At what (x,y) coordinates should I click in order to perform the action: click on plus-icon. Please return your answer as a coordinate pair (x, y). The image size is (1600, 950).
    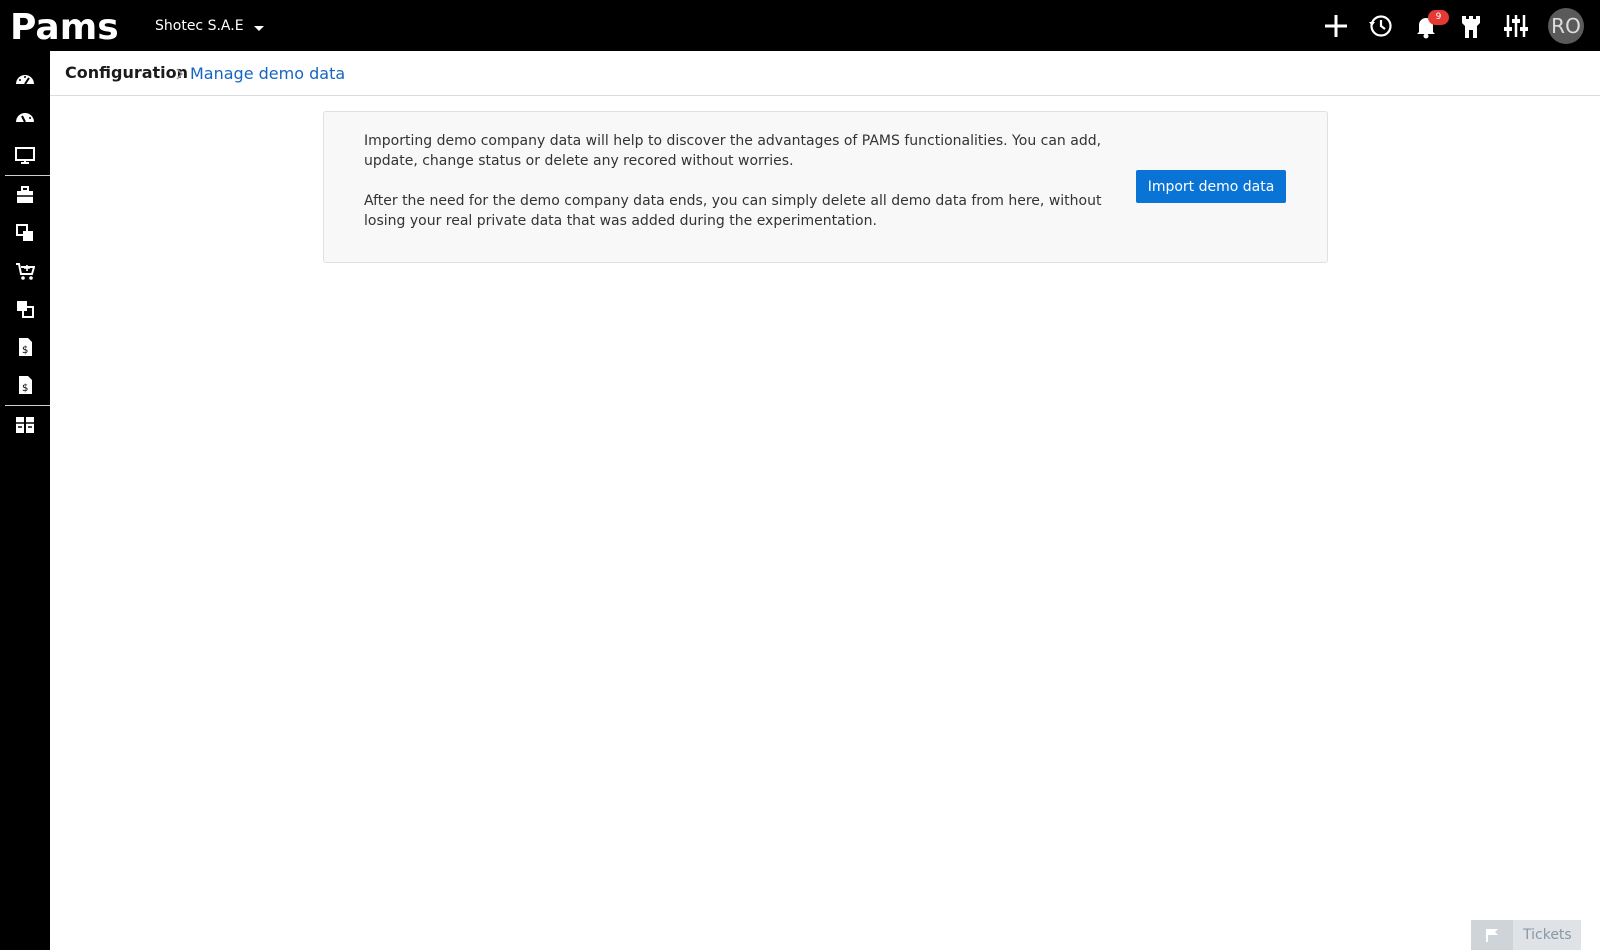
    Looking at the image, I should click on (1336, 26).